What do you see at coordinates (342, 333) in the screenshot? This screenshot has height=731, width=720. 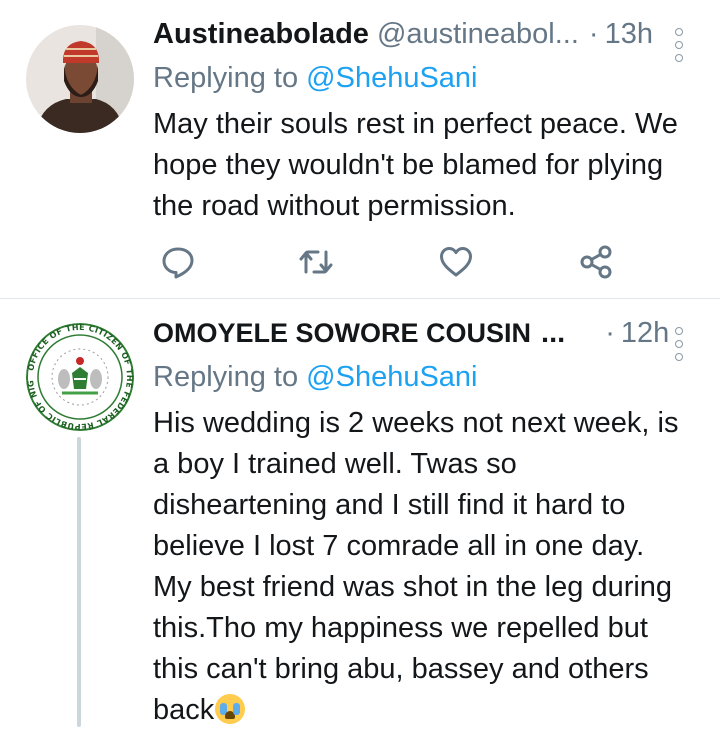 I see `display-name: OMOYELE SOWORE COUSIN` at bounding box center [342, 333].